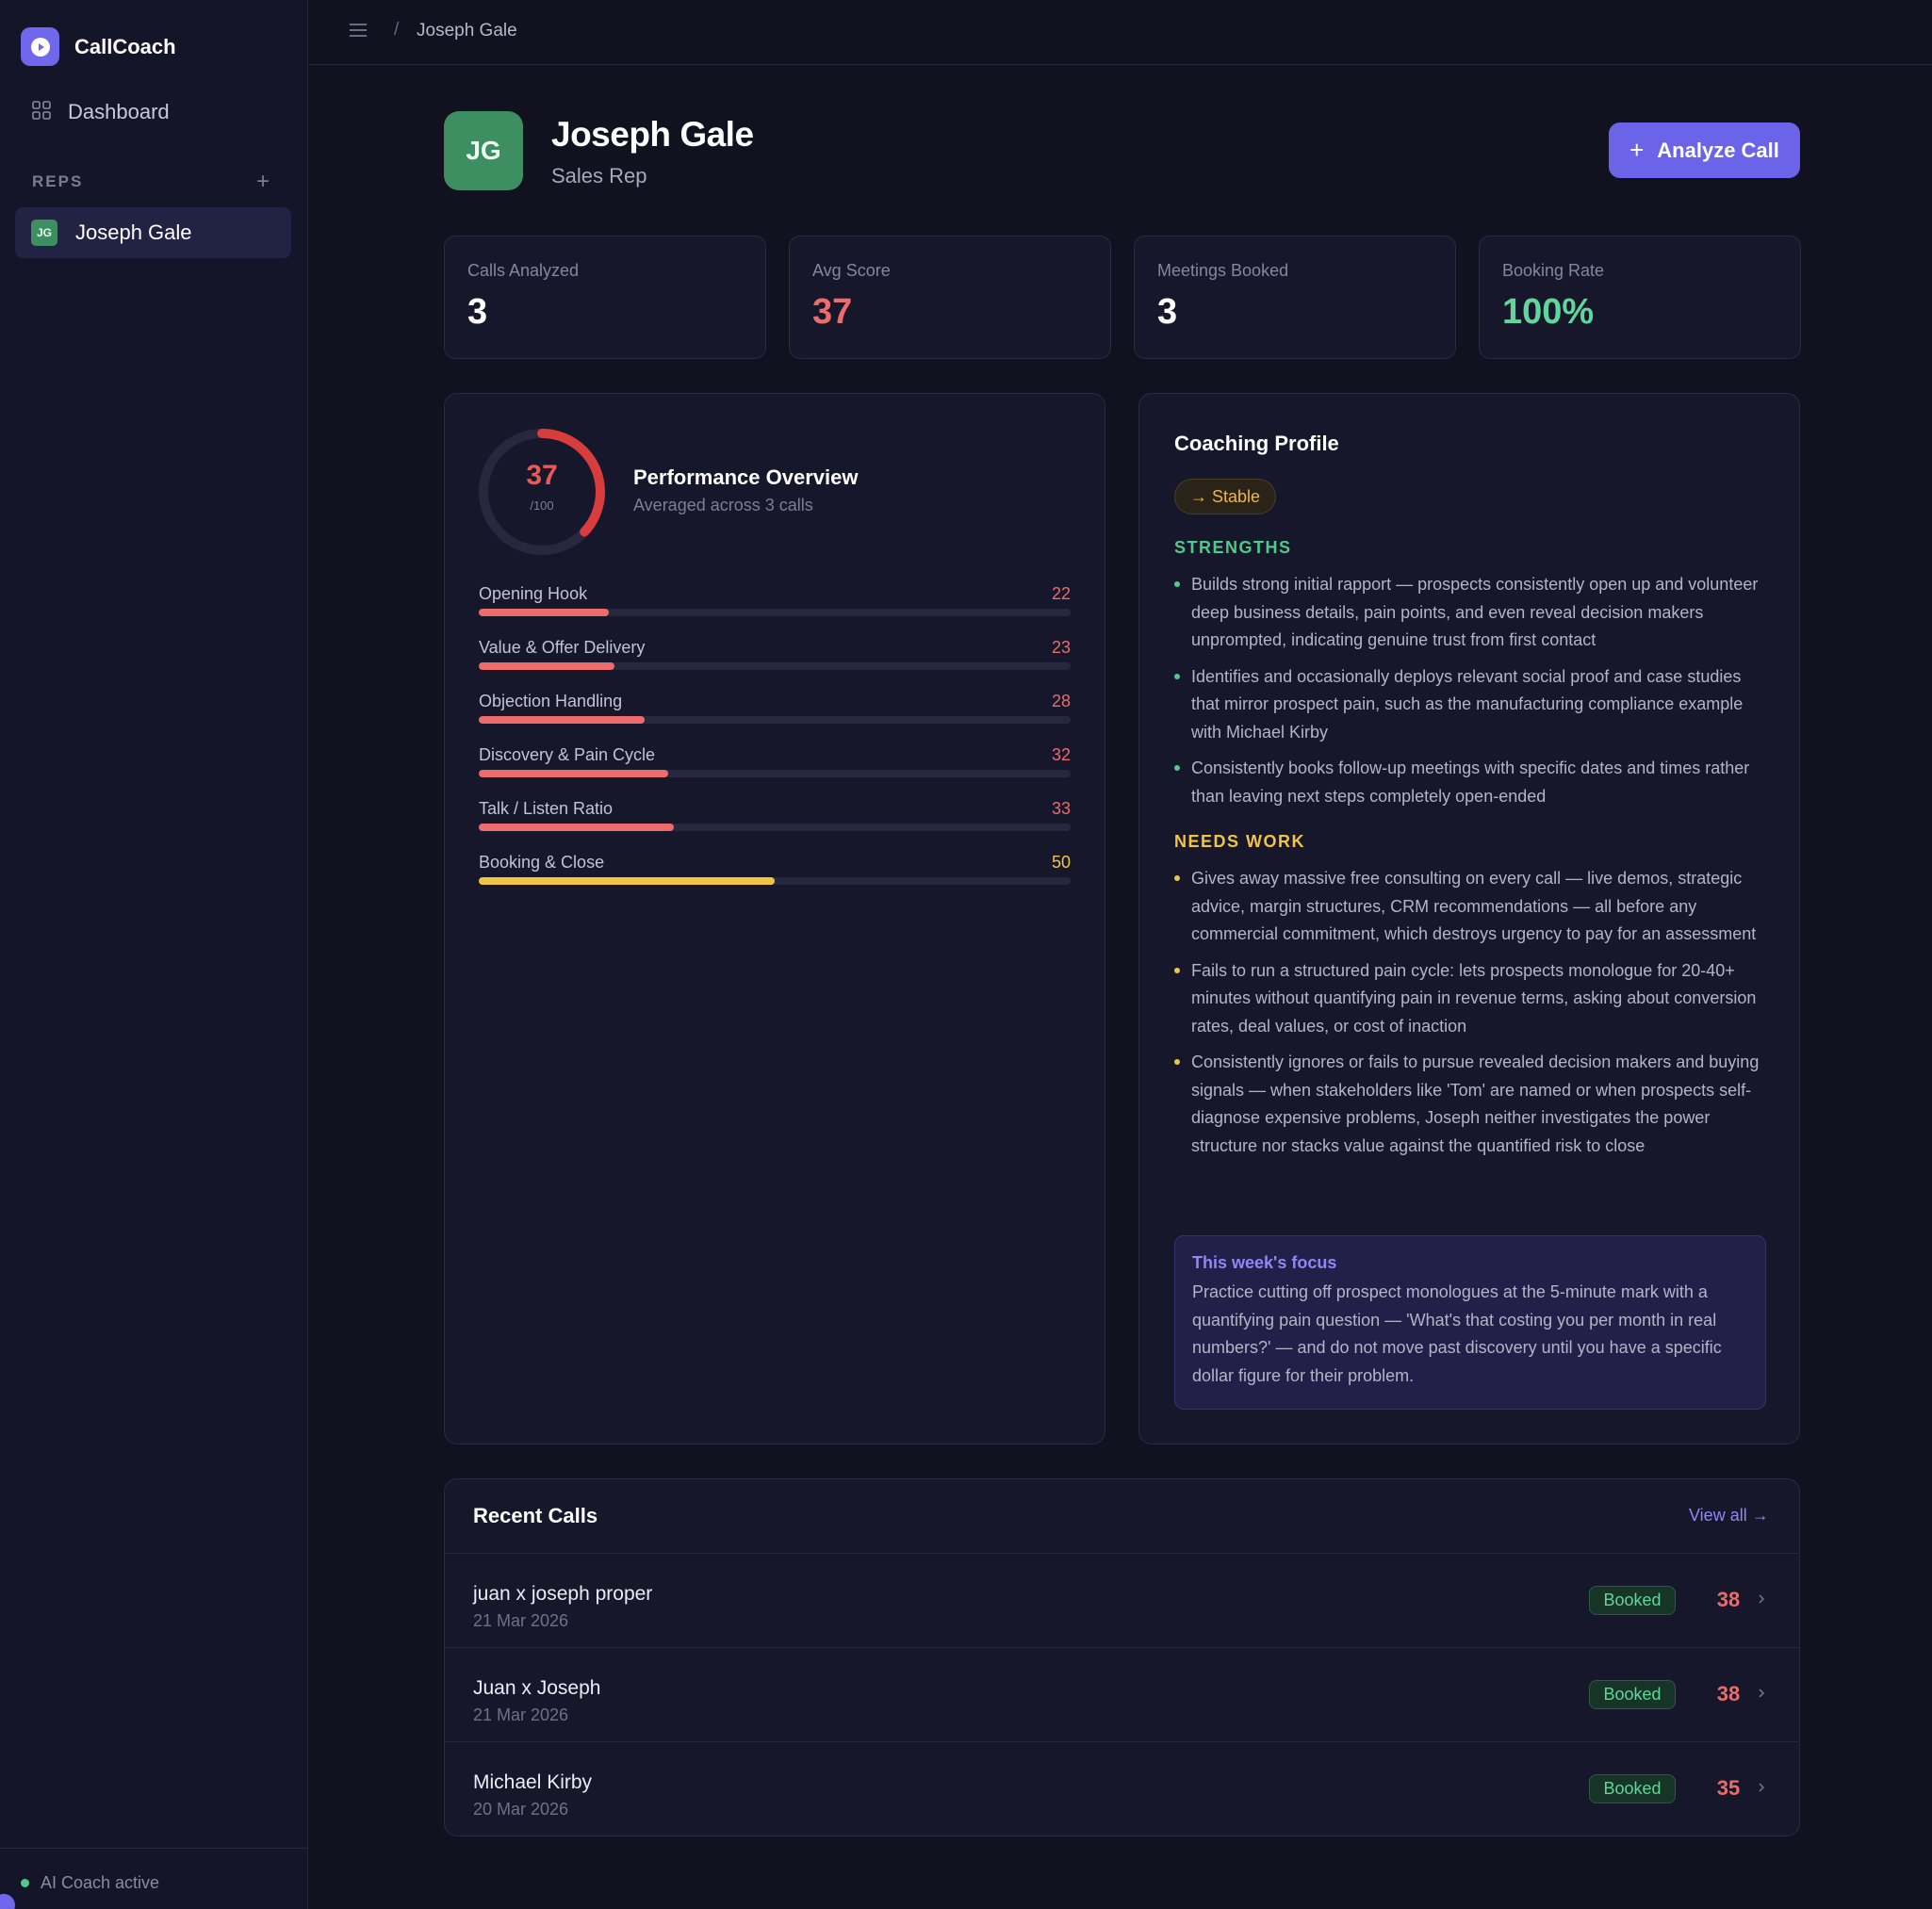  I want to click on strengths-heading: STRENGTHS, so click(1233, 547).